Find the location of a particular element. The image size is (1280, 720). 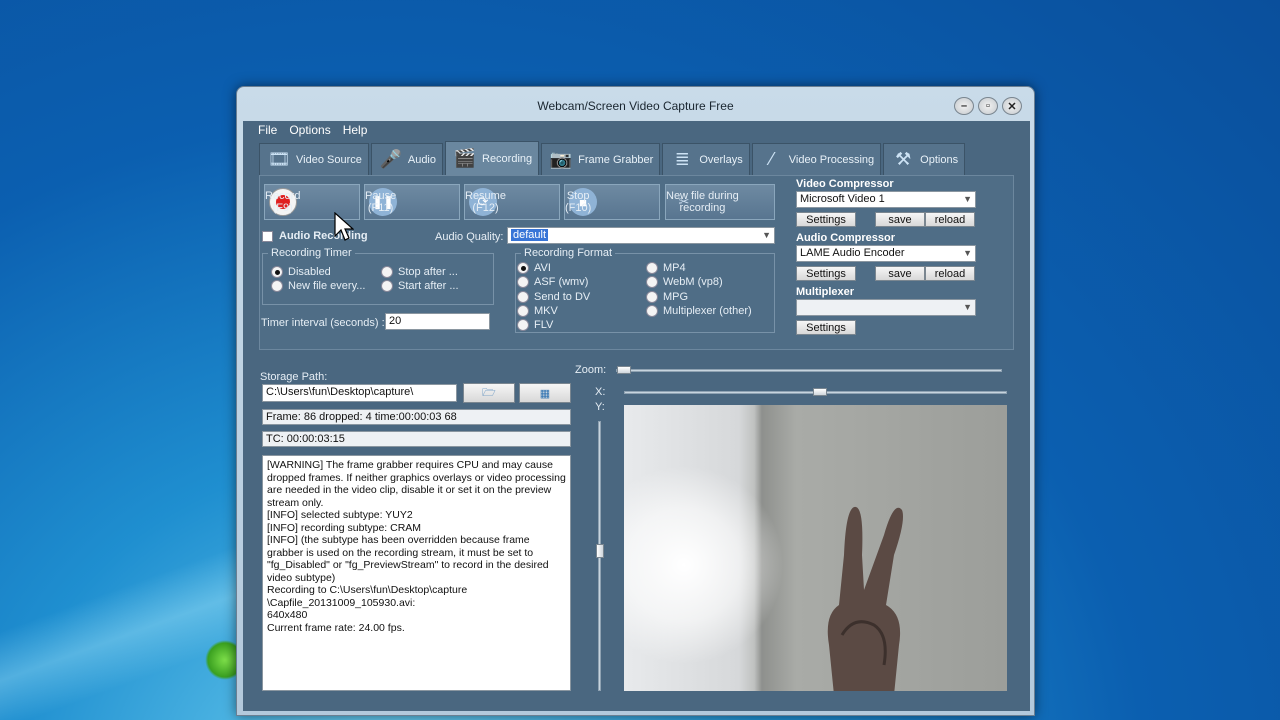

storage-path-label: Storage Path: is located at coordinates (294, 377).